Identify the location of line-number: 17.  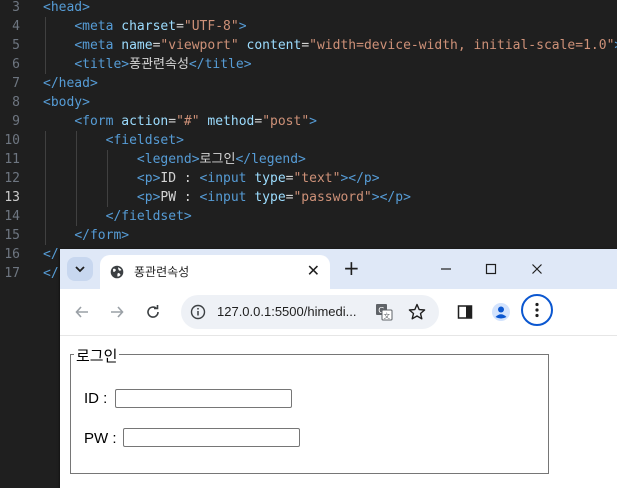
(12, 273).